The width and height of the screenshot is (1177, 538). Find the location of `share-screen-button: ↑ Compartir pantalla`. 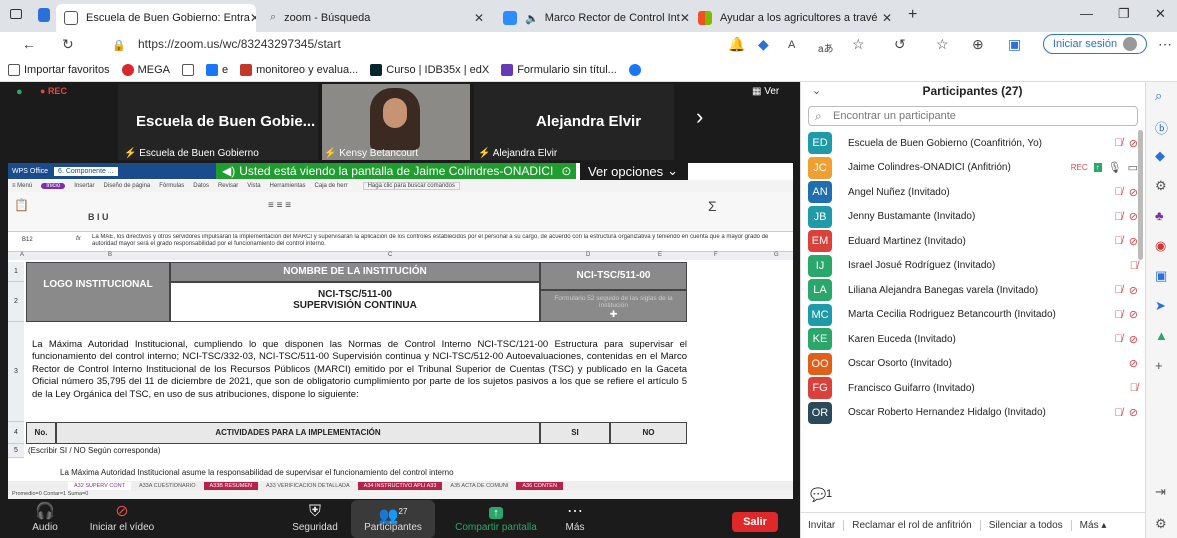

share-screen-button: ↑ Compartir pantalla is located at coordinates (496, 517).